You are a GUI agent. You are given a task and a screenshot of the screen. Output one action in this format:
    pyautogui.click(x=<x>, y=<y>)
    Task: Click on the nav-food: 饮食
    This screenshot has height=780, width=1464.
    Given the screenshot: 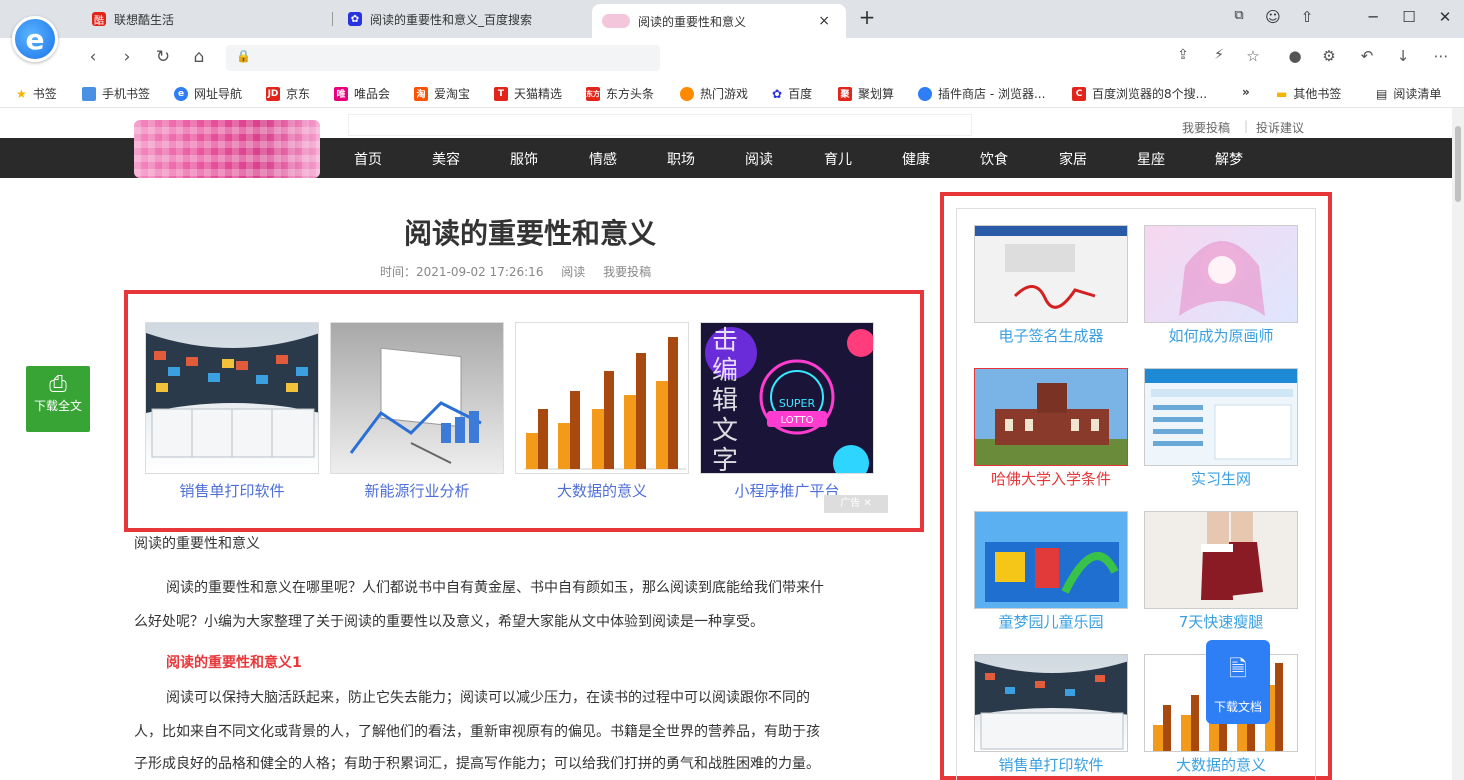 What is the action you would take?
    pyautogui.click(x=994, y=159)
    